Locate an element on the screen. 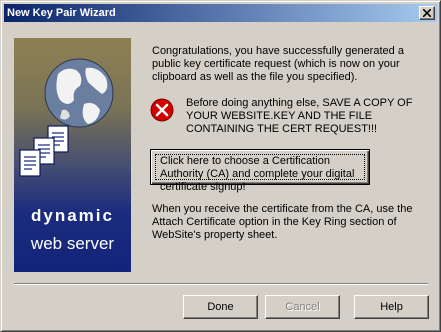 This screenshot has height=332, width=441. brand-line-1: dynamic is located at coordinates (72, 215).